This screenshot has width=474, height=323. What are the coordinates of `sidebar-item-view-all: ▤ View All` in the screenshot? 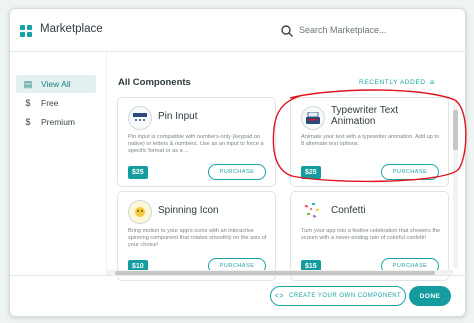 It's located at (56, 84).